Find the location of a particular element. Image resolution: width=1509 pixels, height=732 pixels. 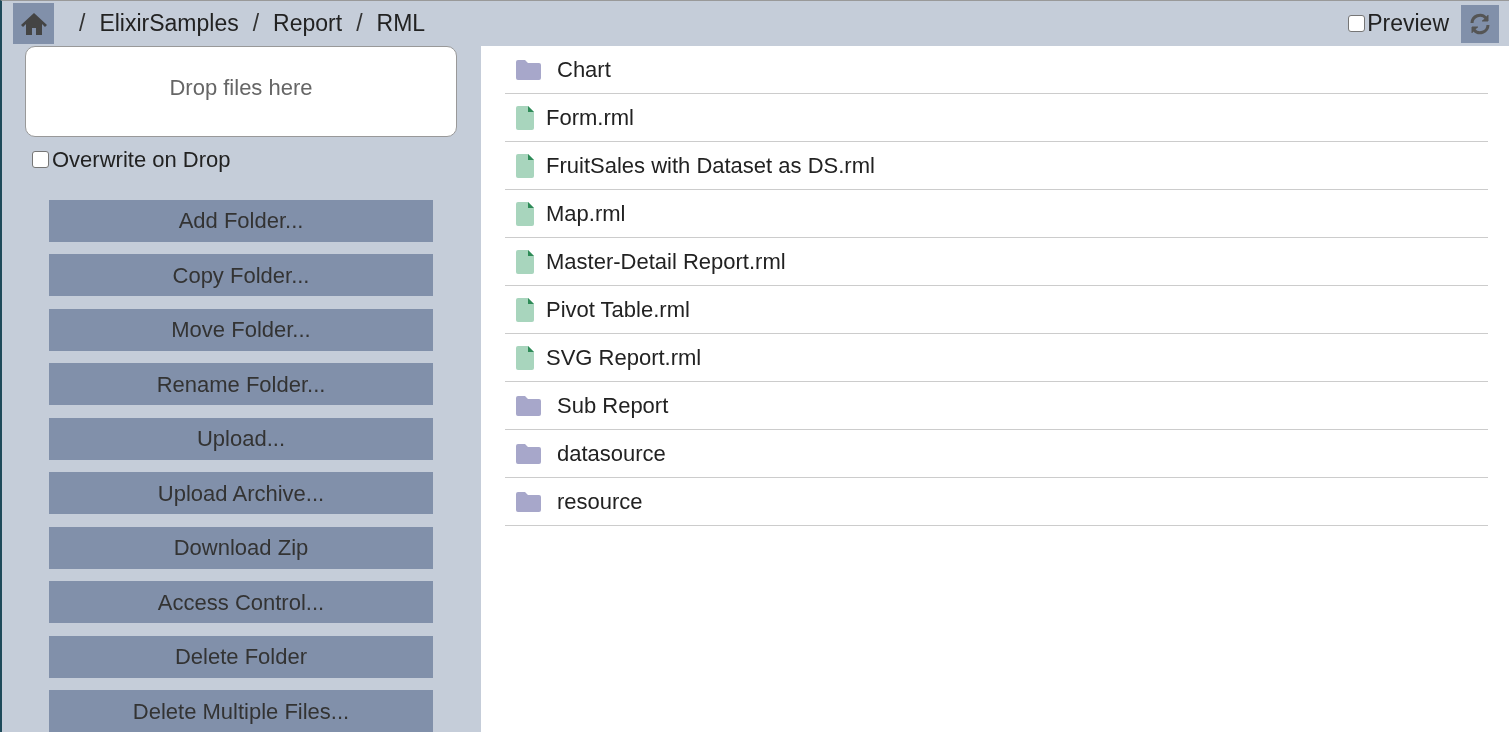

file-list-row: Form.rml is located at coordinates (996, 118).